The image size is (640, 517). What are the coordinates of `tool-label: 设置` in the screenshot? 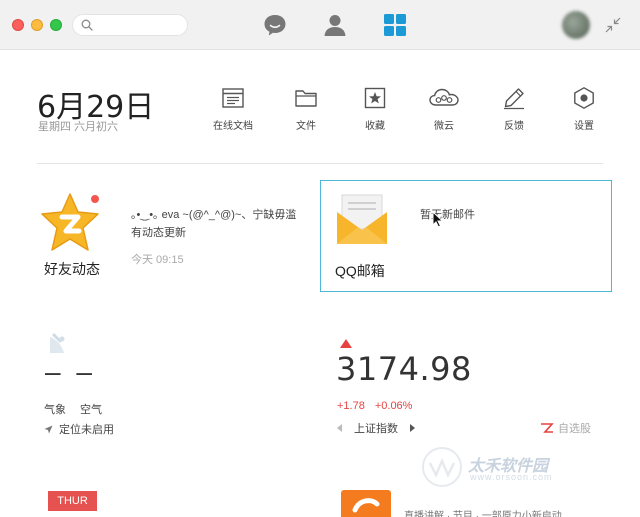 It's located at (584, 126).